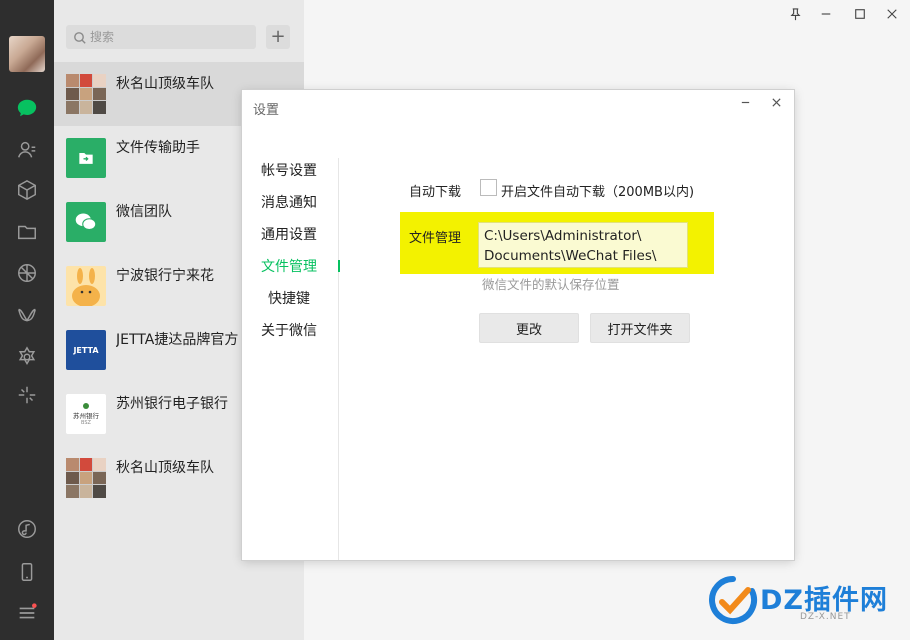 Image resolution: width=910 pixels, height=640 pixels. Describe the element at coordinates (860, 14) in the screenshot. I see `maximize-icon` at that location.